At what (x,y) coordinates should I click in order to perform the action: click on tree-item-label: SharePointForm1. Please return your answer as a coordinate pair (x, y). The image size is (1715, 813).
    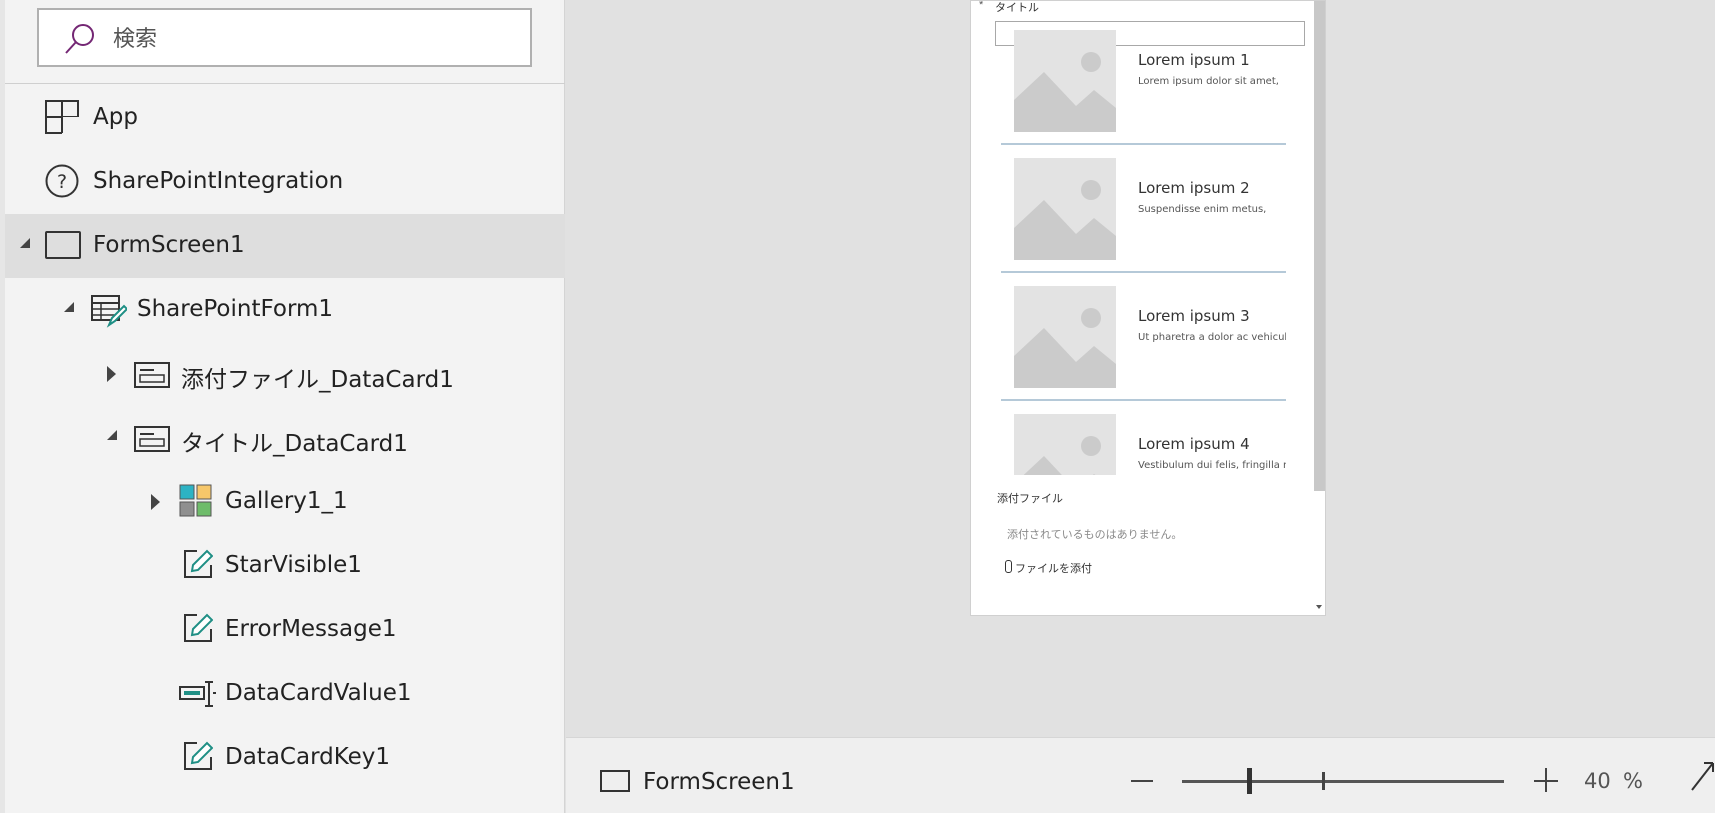
    Looking at the image, I should click on (235, 309).